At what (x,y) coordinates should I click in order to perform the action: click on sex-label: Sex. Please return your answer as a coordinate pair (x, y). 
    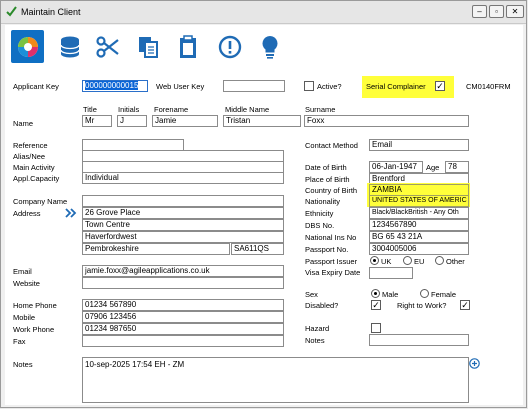
    Looking at the image, I should click on (311, 294).